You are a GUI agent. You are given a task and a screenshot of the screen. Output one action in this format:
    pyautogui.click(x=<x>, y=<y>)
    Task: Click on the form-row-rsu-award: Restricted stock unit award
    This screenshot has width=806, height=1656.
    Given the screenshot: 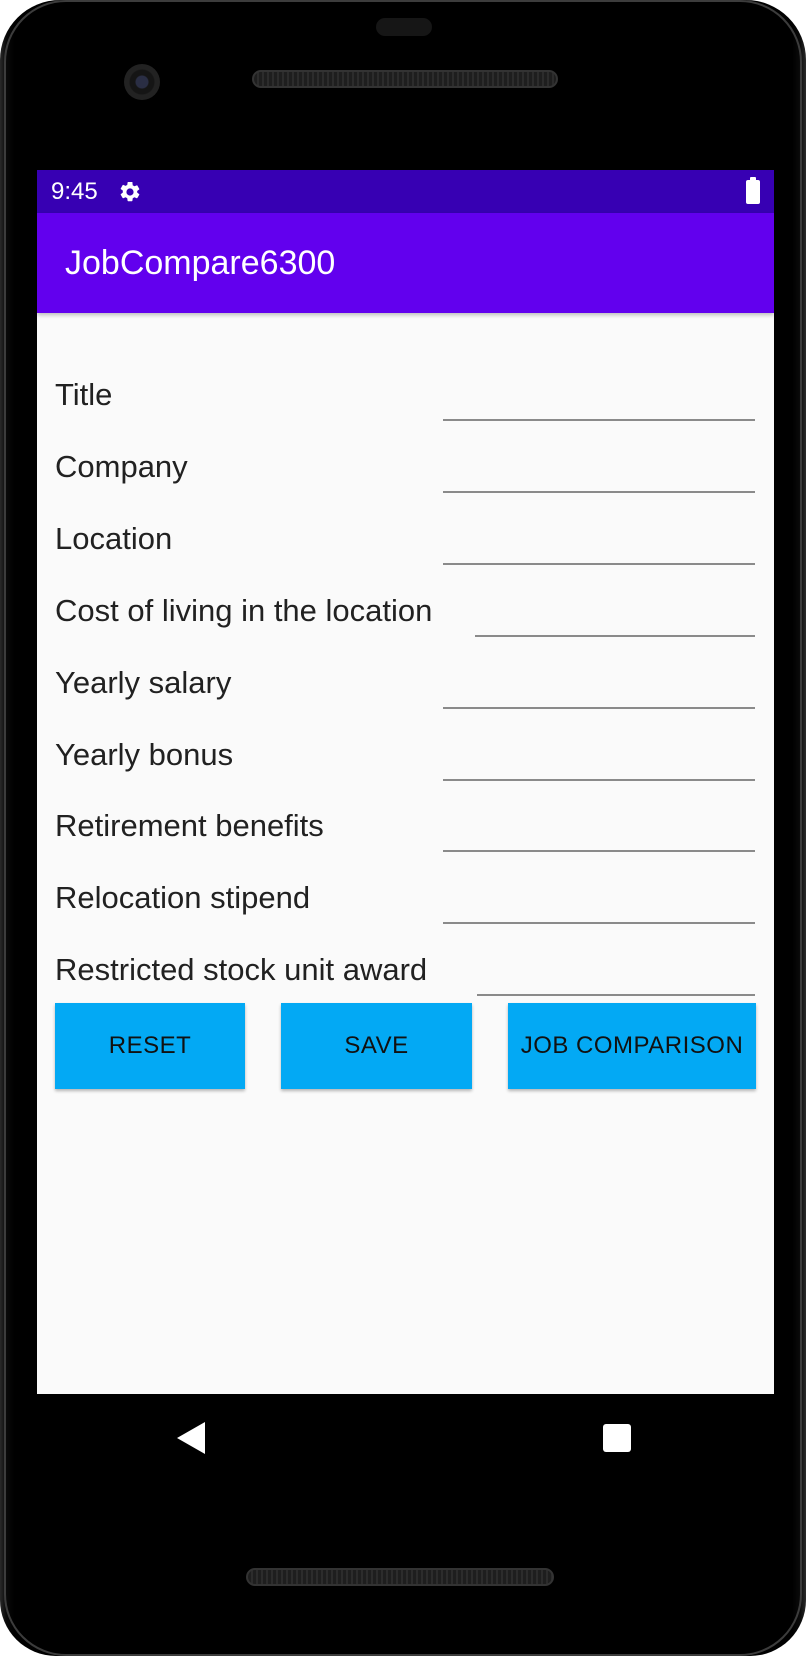 What is the action you would take?
    pyautogui.click(x=405, y=968)
    